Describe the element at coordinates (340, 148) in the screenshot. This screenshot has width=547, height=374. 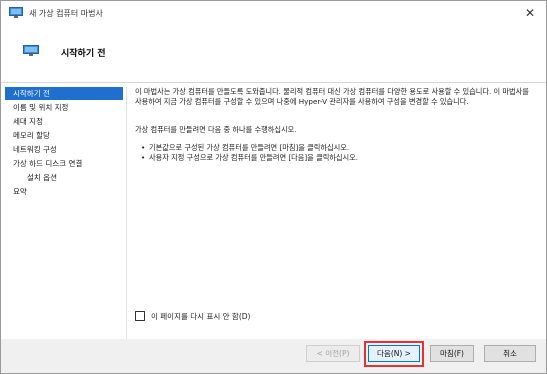
I see `list-item: 기본값으로 구성된 가상 컴퓨터를 만들려면 [마침]을 클릭하십시오.` at that location.